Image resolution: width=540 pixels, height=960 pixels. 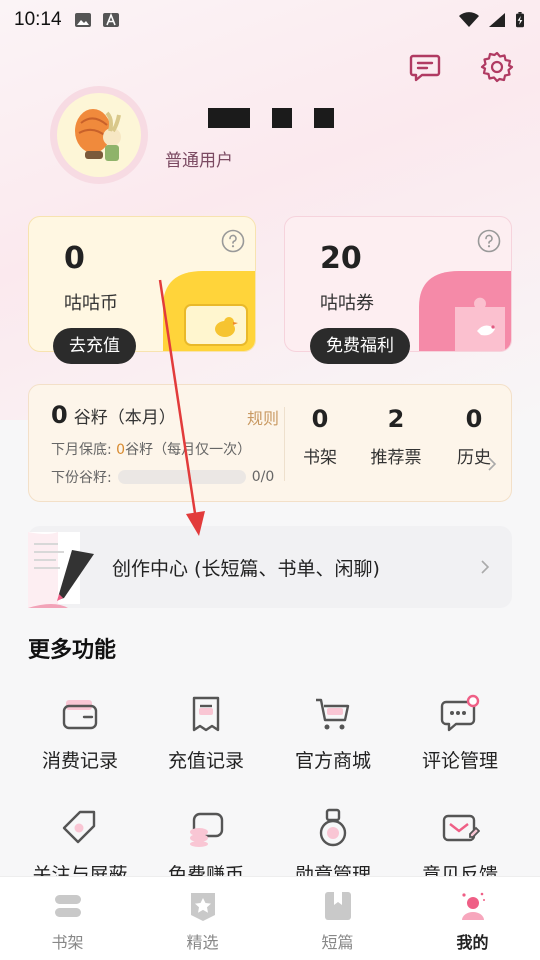 I want to click on comment-icon, so click(x=460, y=713).